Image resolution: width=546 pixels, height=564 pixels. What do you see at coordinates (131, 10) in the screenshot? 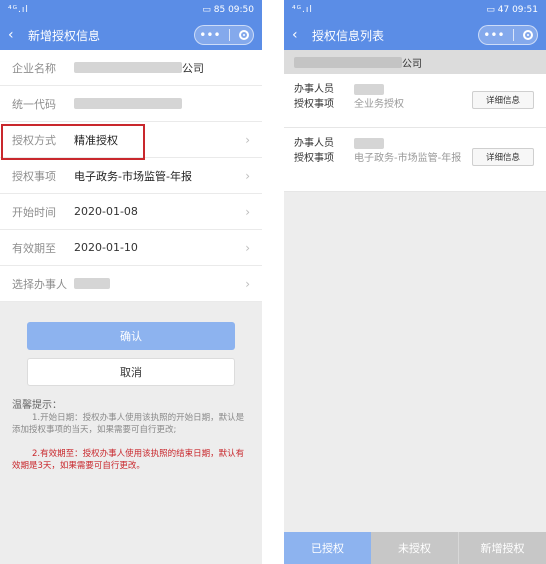
I see `status-bar: ⁴ᴳ.ıl ▭ 85 09:50` at bounding box center [131, 10].